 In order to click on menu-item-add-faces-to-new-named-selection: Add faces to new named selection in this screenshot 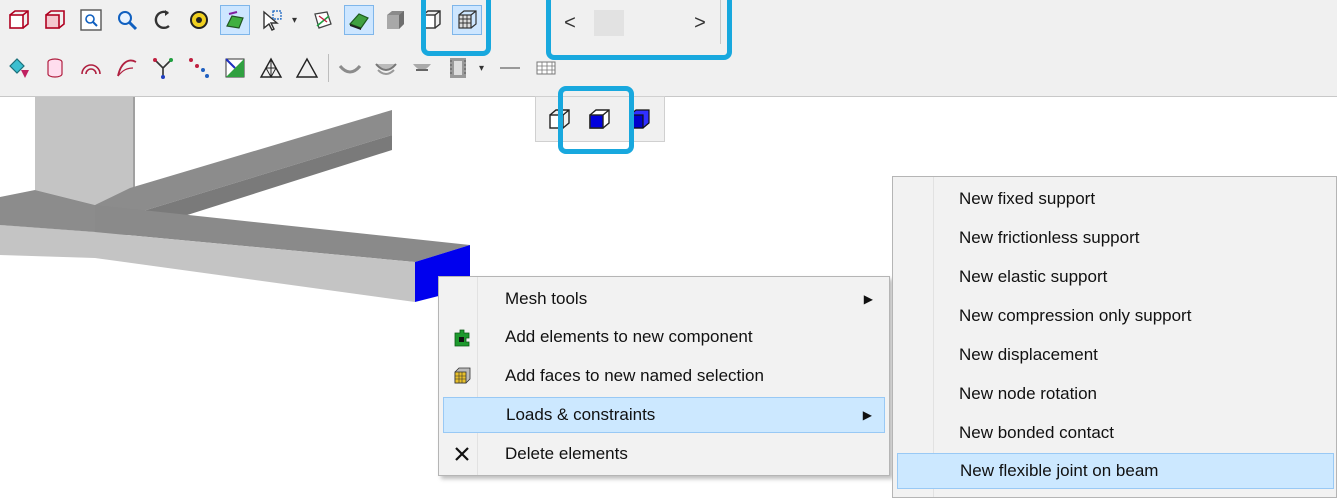, I will do `click(664, 376)`.